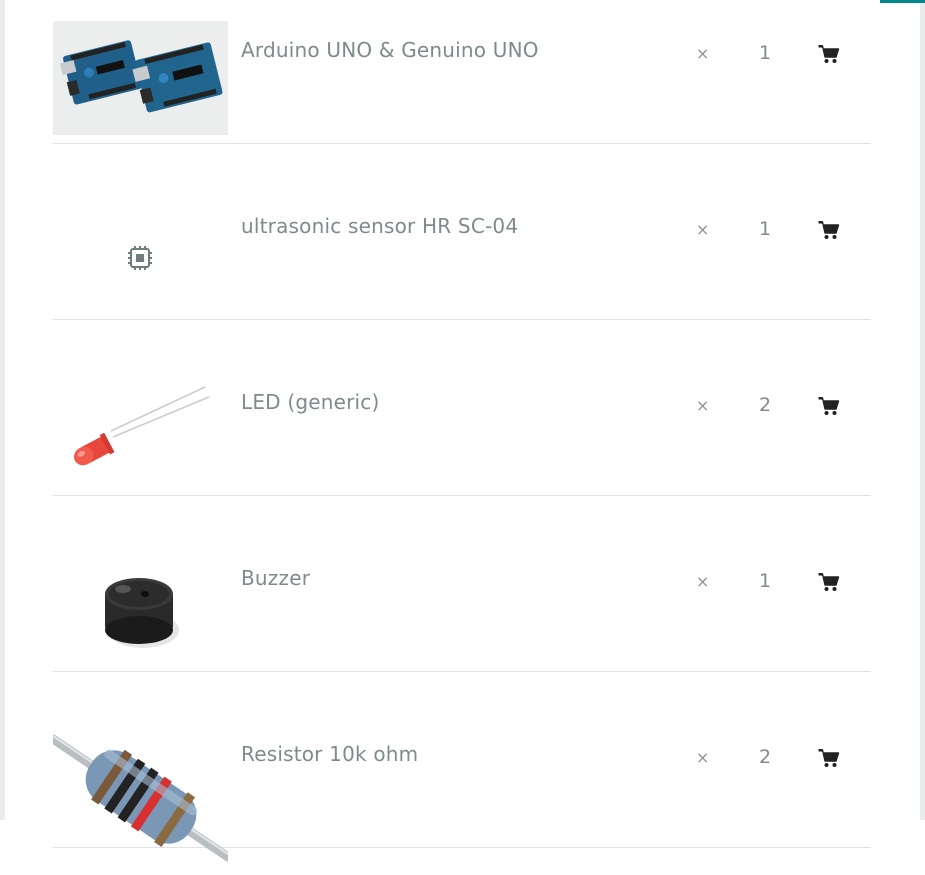  What do you see at coordinates (140, 606) in the screenshot?
I see `buzzer-image` at bounding box center [140, 606].